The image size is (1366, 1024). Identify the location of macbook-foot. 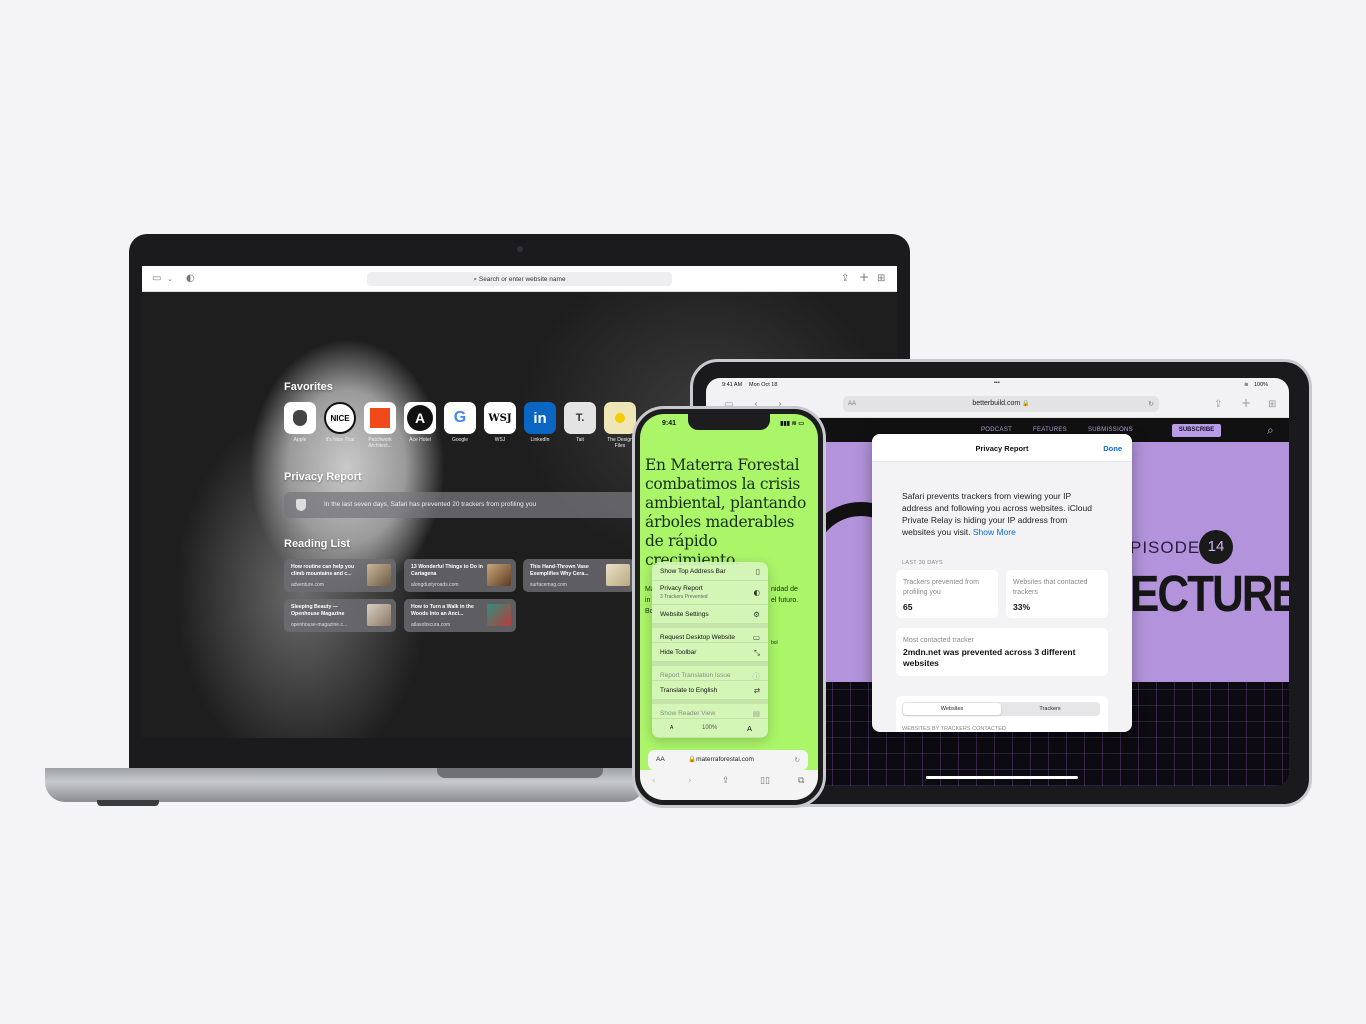
(128, 803).